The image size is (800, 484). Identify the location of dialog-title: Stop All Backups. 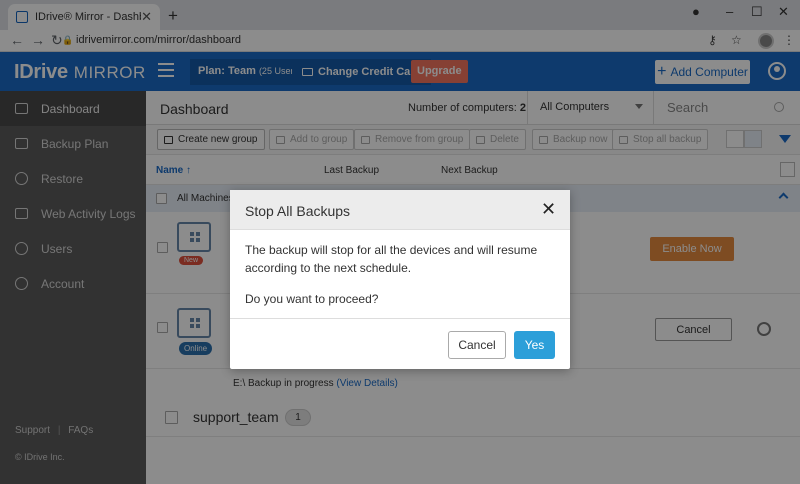
(298, 211).